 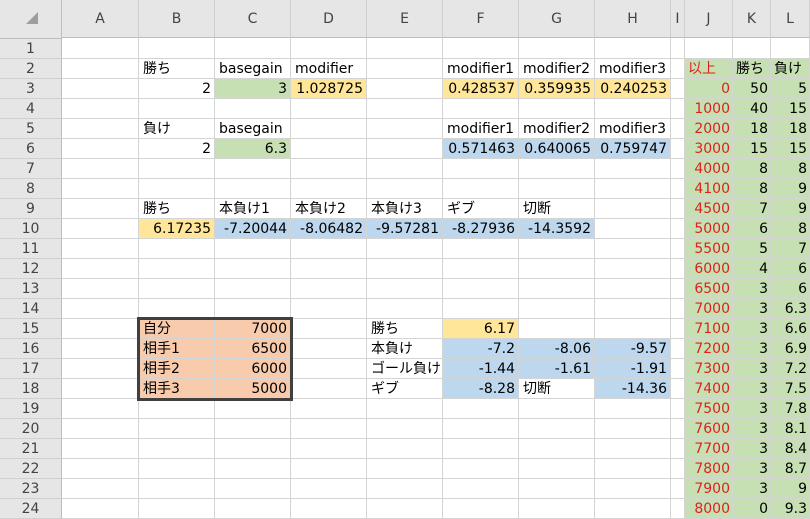 What do you see at coordinates (31, 369) in the screenshot?
I see `row-header-17: 17` at bounding box center [31, 369].